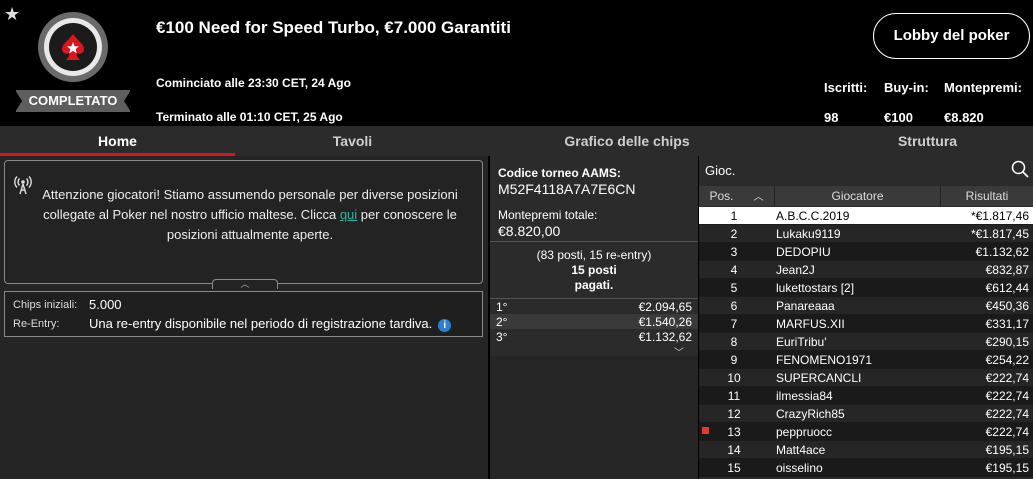  I want to click on column-results: Risultati, so click(987, 196).